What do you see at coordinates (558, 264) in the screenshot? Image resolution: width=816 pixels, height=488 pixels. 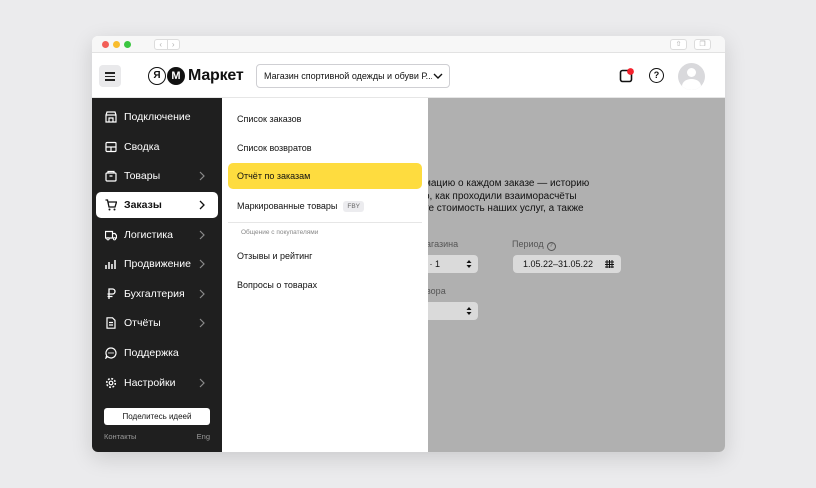 I see `period-value: 1.05.22–31.05.22` at bounding box center [558, 264].